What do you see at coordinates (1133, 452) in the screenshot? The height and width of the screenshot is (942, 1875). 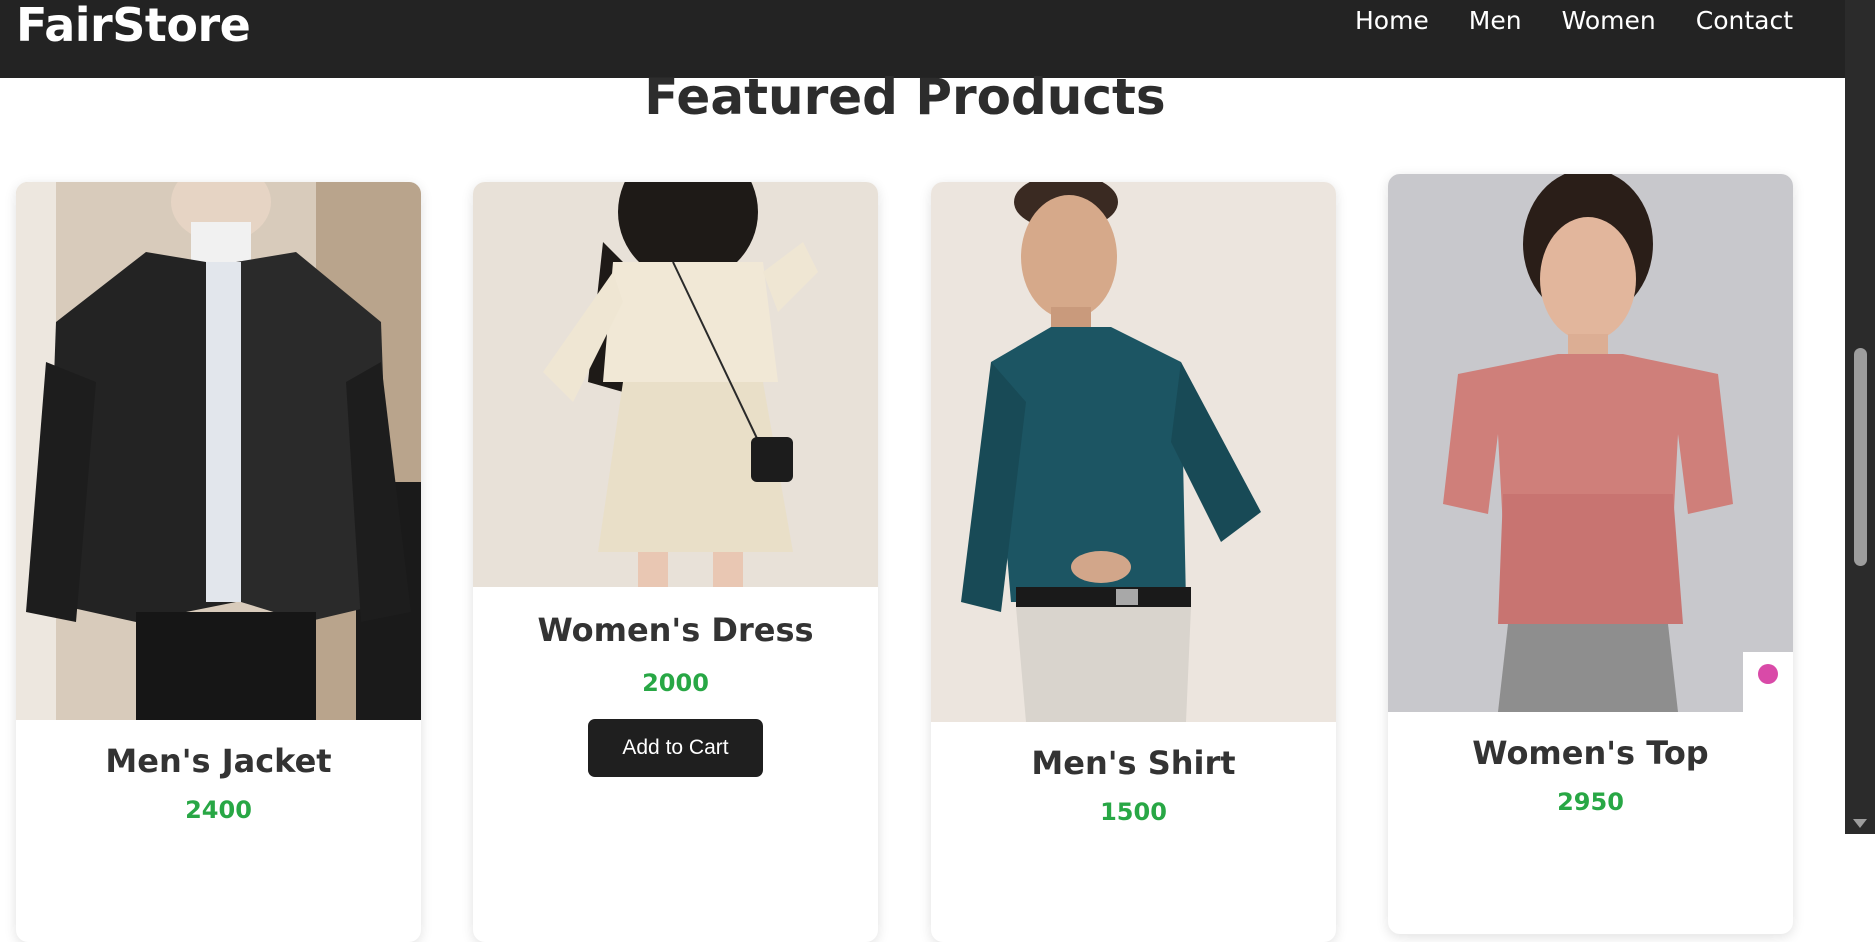 I see `product-image-mens-shirt` at bounding box center [1133, 452].